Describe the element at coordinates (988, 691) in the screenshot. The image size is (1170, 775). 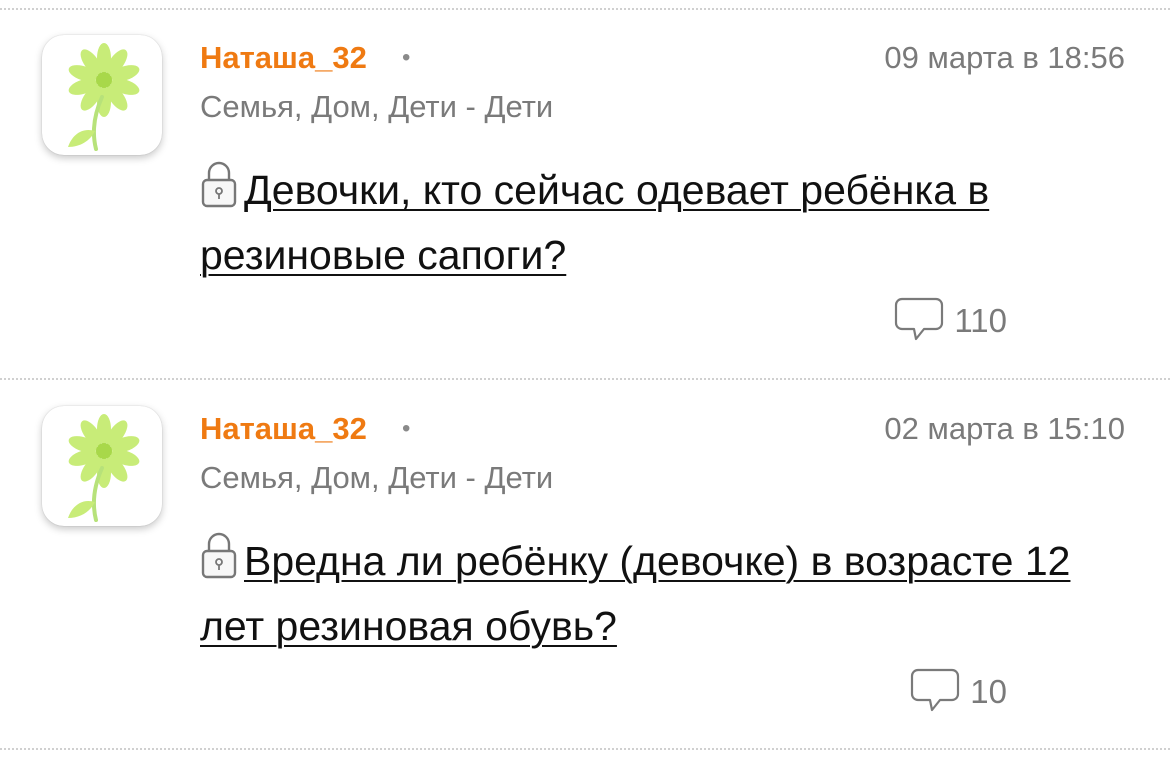
I see `comments-count: 10` at that location.